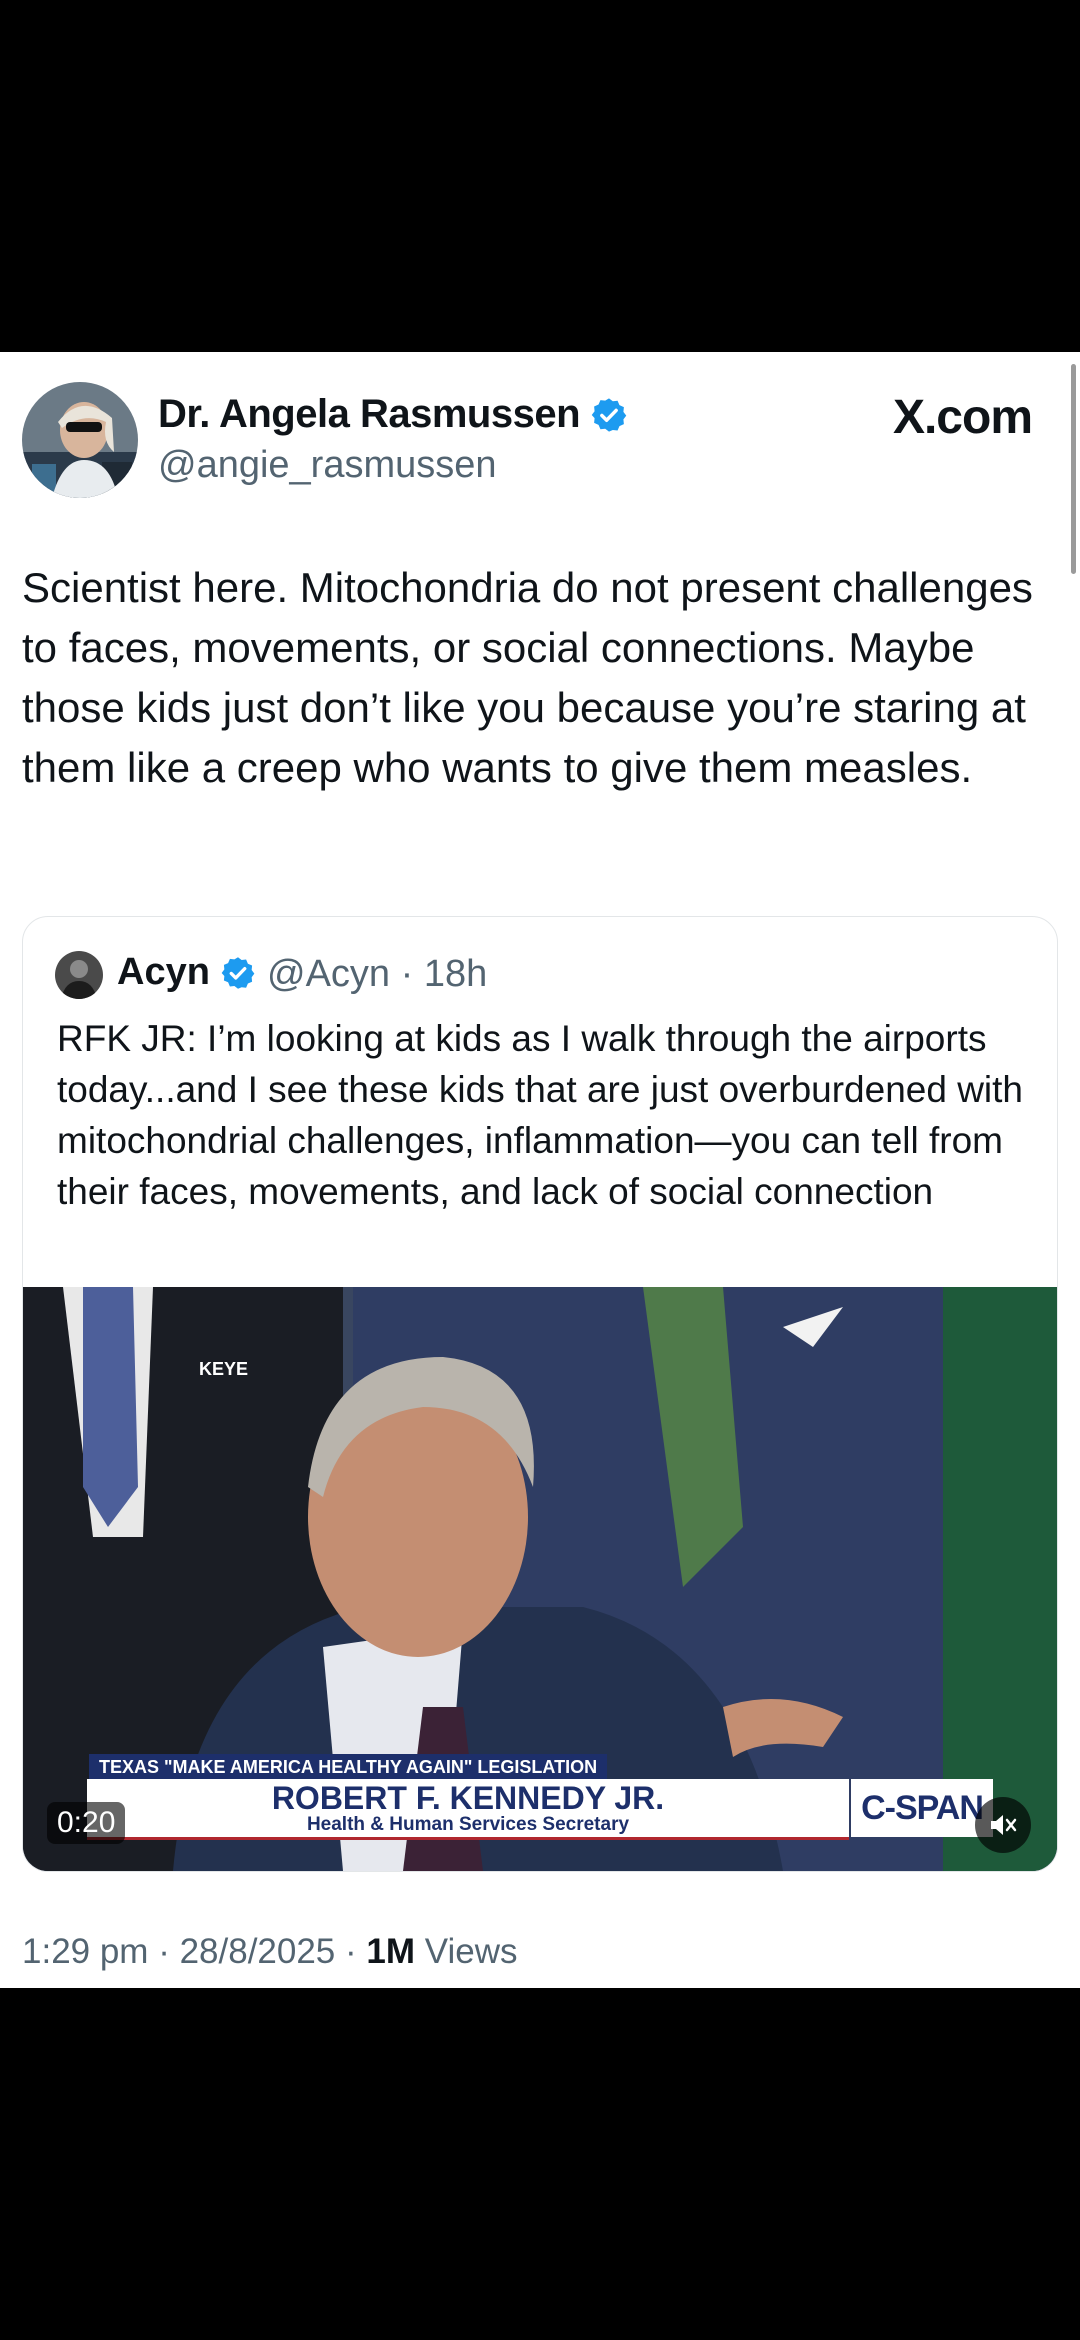 The width and height of the screenshot is (1080, 2340). I want to click on quoted-author-name-text: Acyn, so click(163, 972).